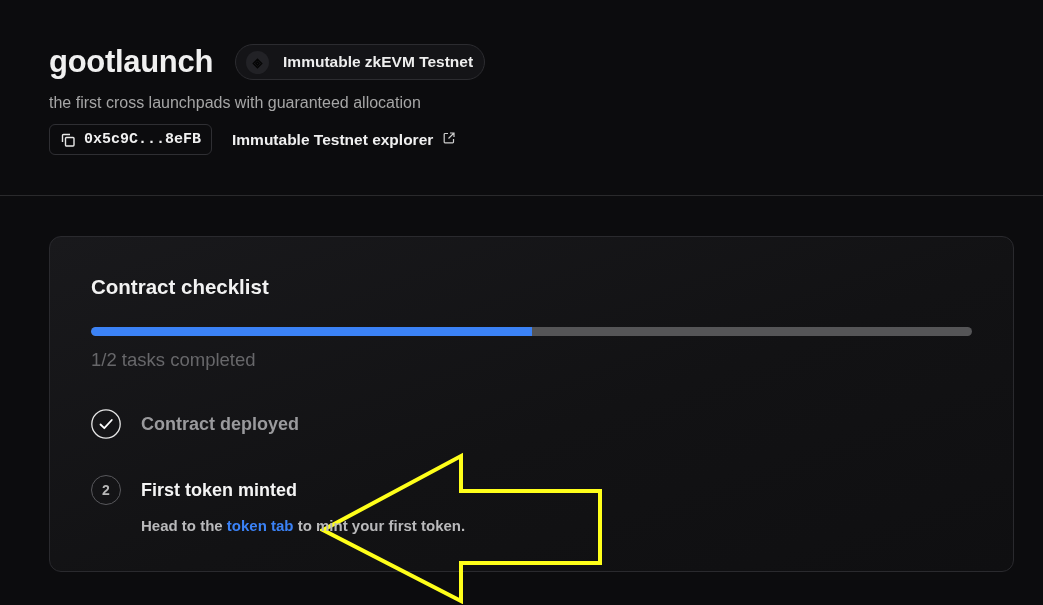 The height and width of the screenshot is (605, 1043). I want to click on copy-address-button: 0x5c9C...8eFB, so click(131, 139).